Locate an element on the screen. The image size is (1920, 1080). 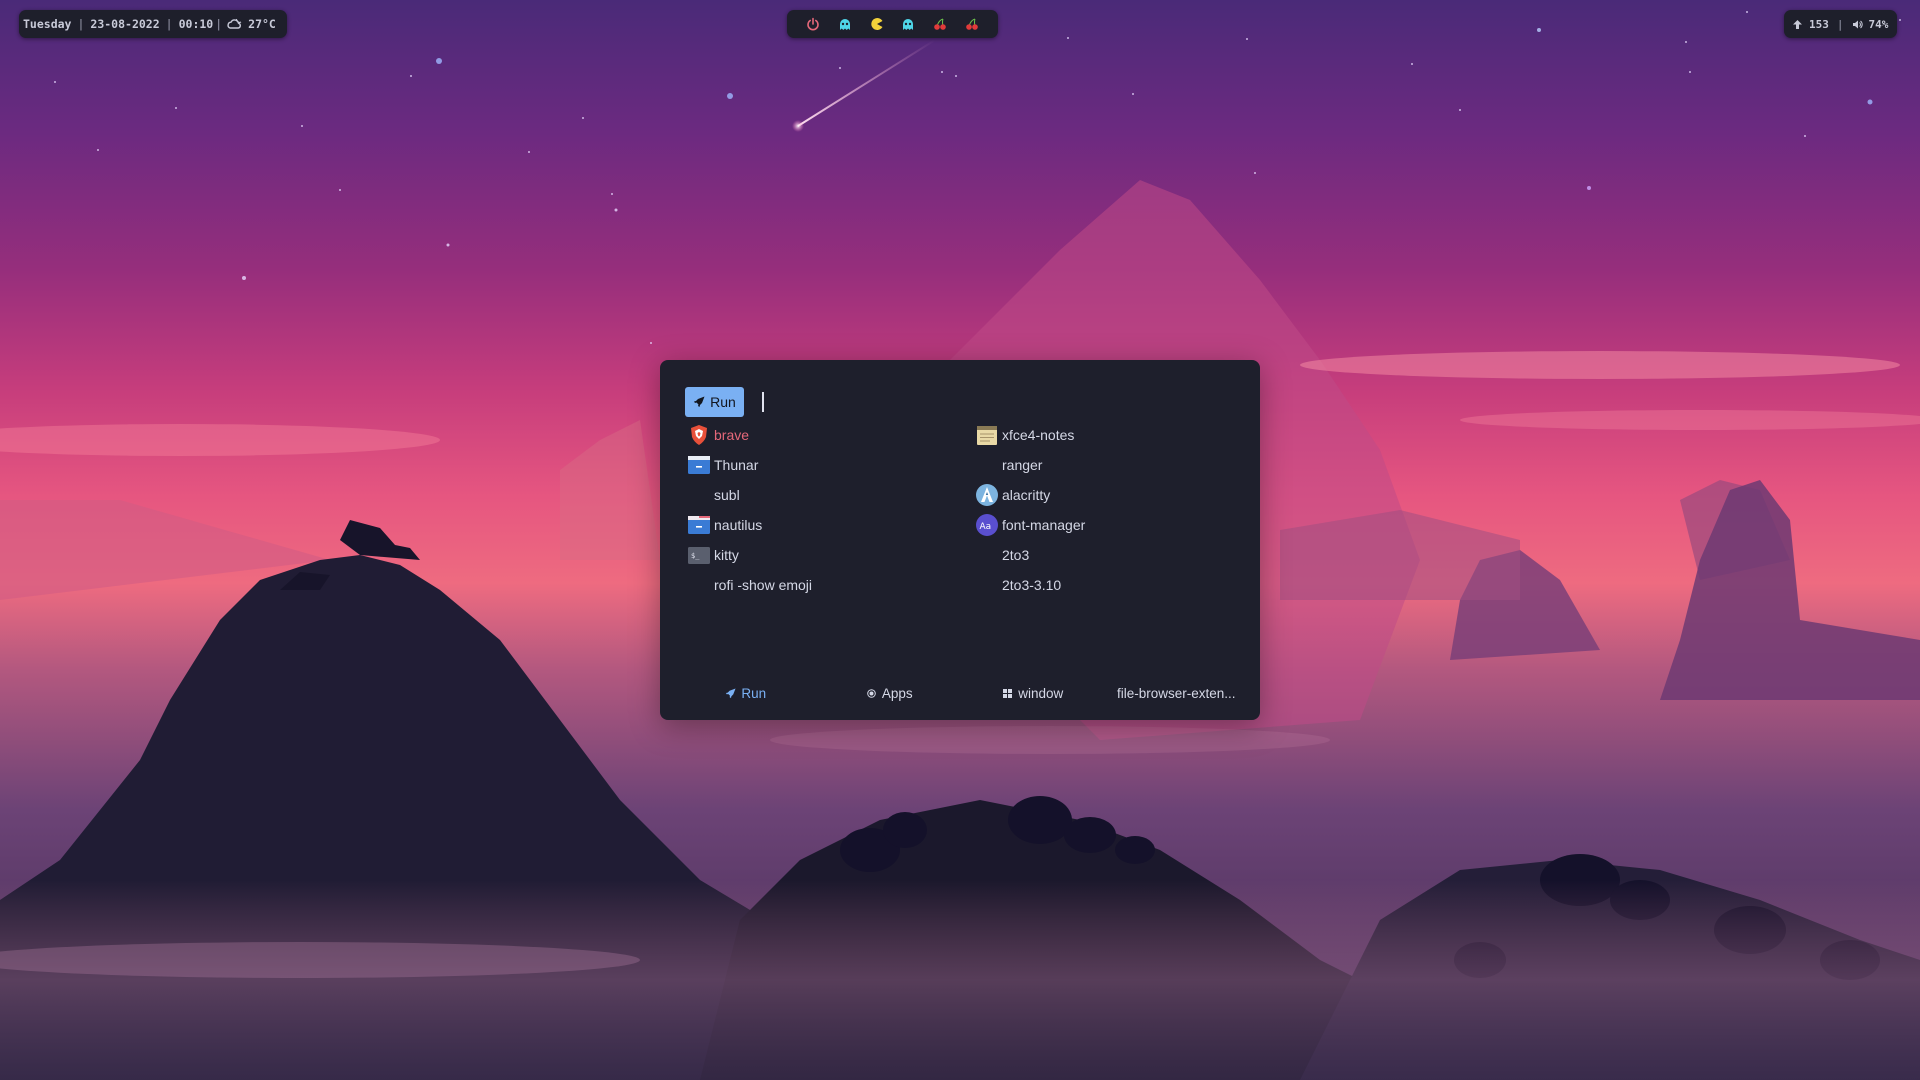
entry-label: ranger is located at coordinates (1022, 465).